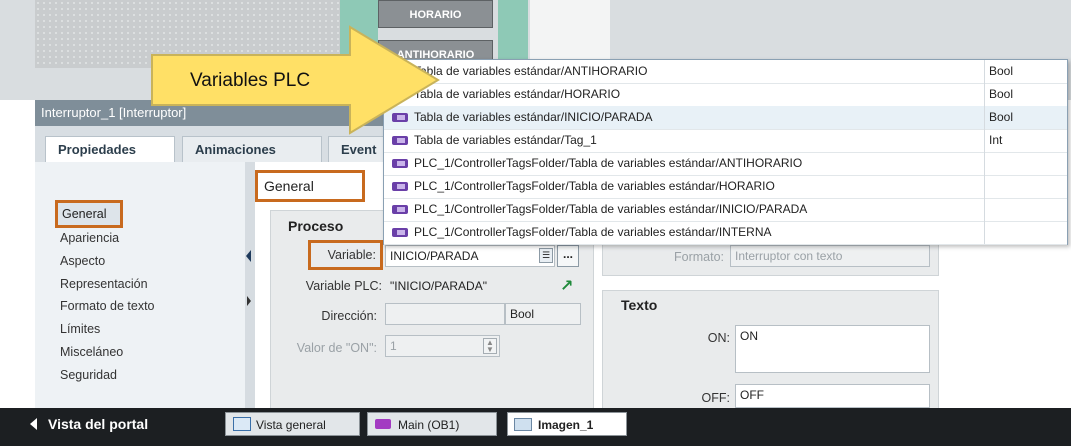  I want to click on nav-item-apariencia: Apariencia, so click(89, 238).